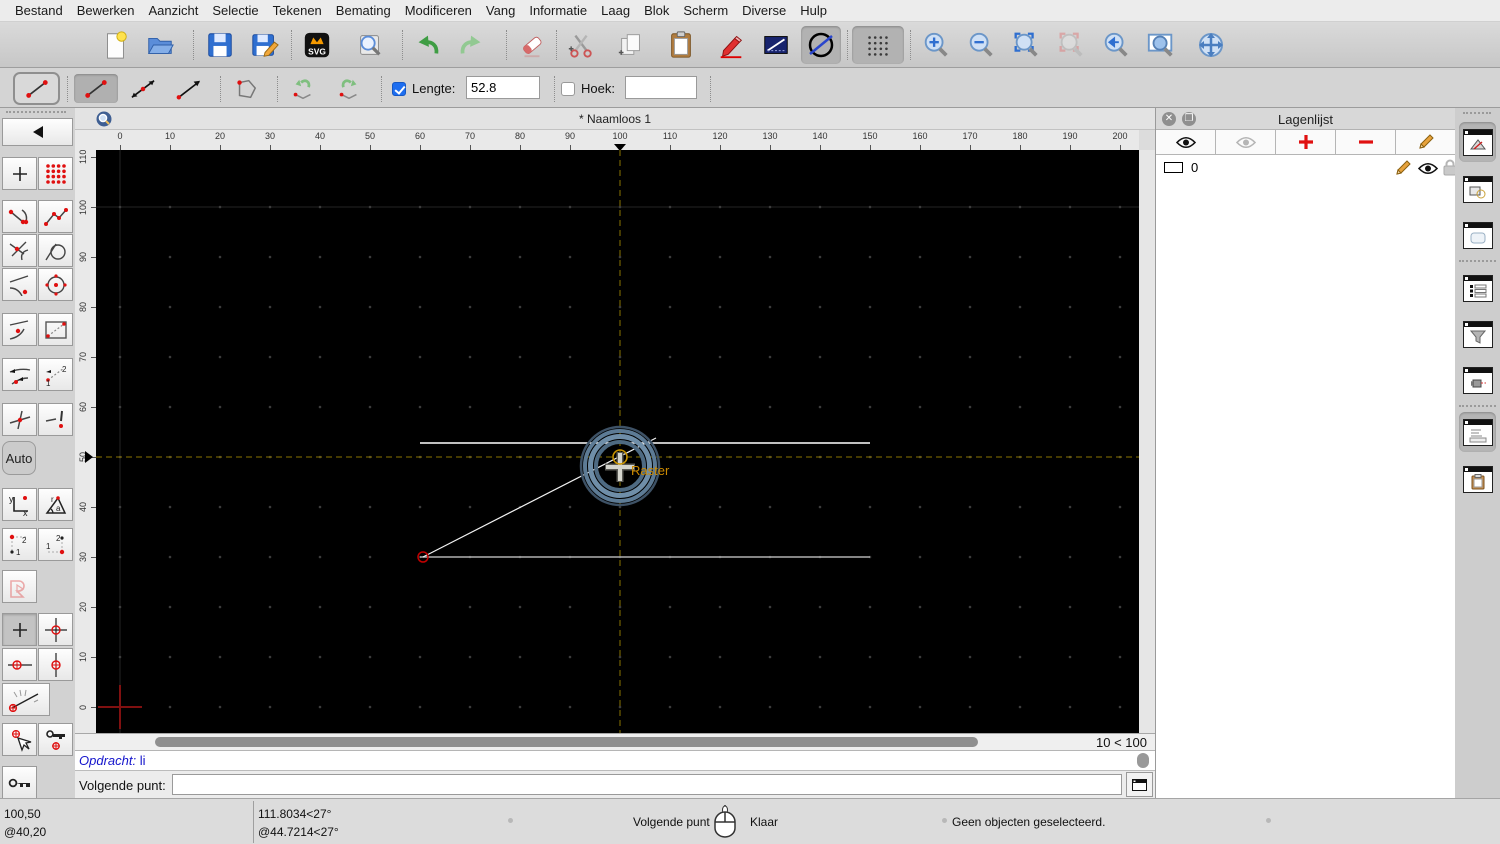 The height and width of the screenshot is (844, 1500). What do you see at coordinates (568, 89) in the screenshot?
I see `angle-checkbox` at bounding box center [568, 89].